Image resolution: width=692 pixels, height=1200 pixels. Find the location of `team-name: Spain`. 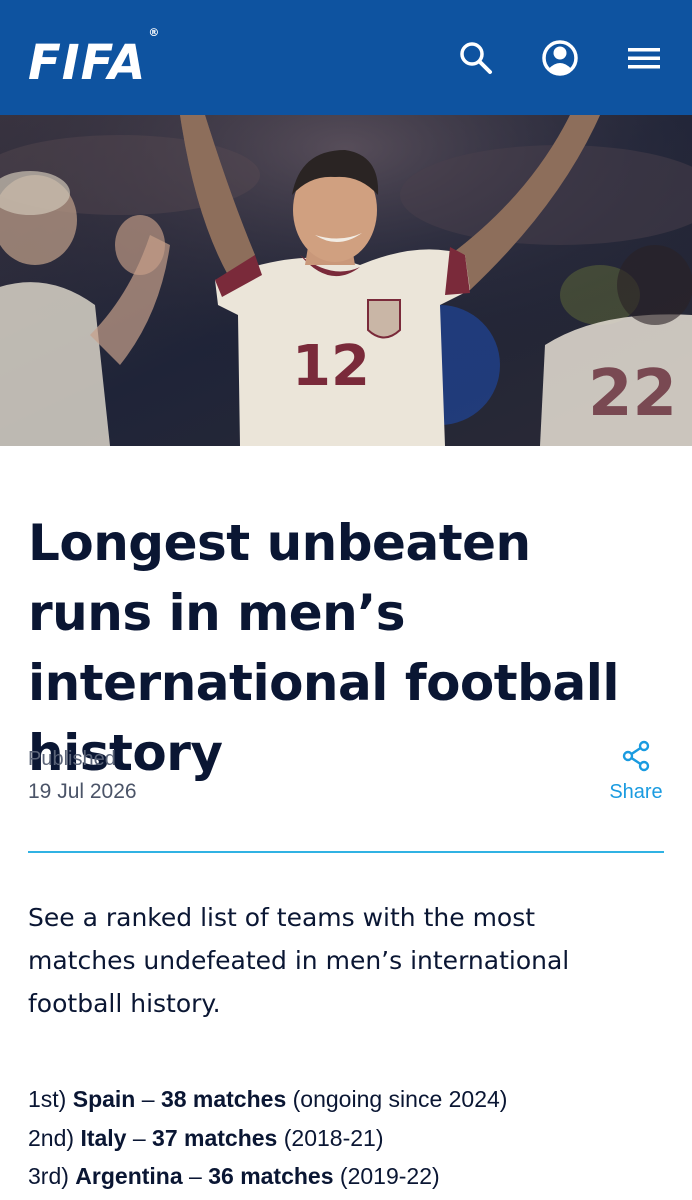

team-name: Spain is located at coordinates (104, 1099).